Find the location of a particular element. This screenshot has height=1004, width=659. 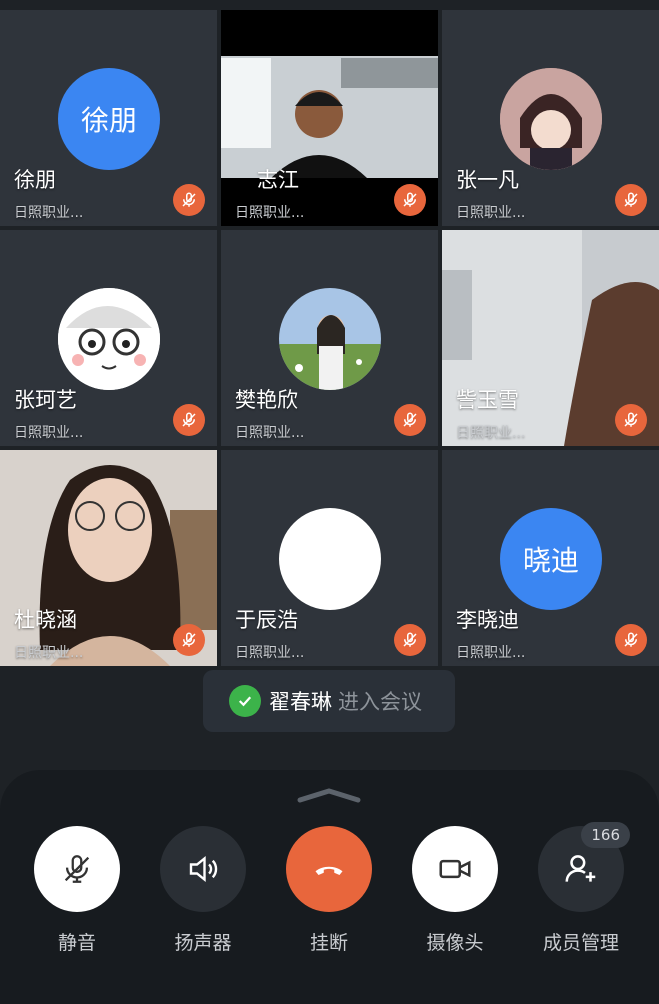

members-control: 166 成员管理 is located at coordinates (583, 888).